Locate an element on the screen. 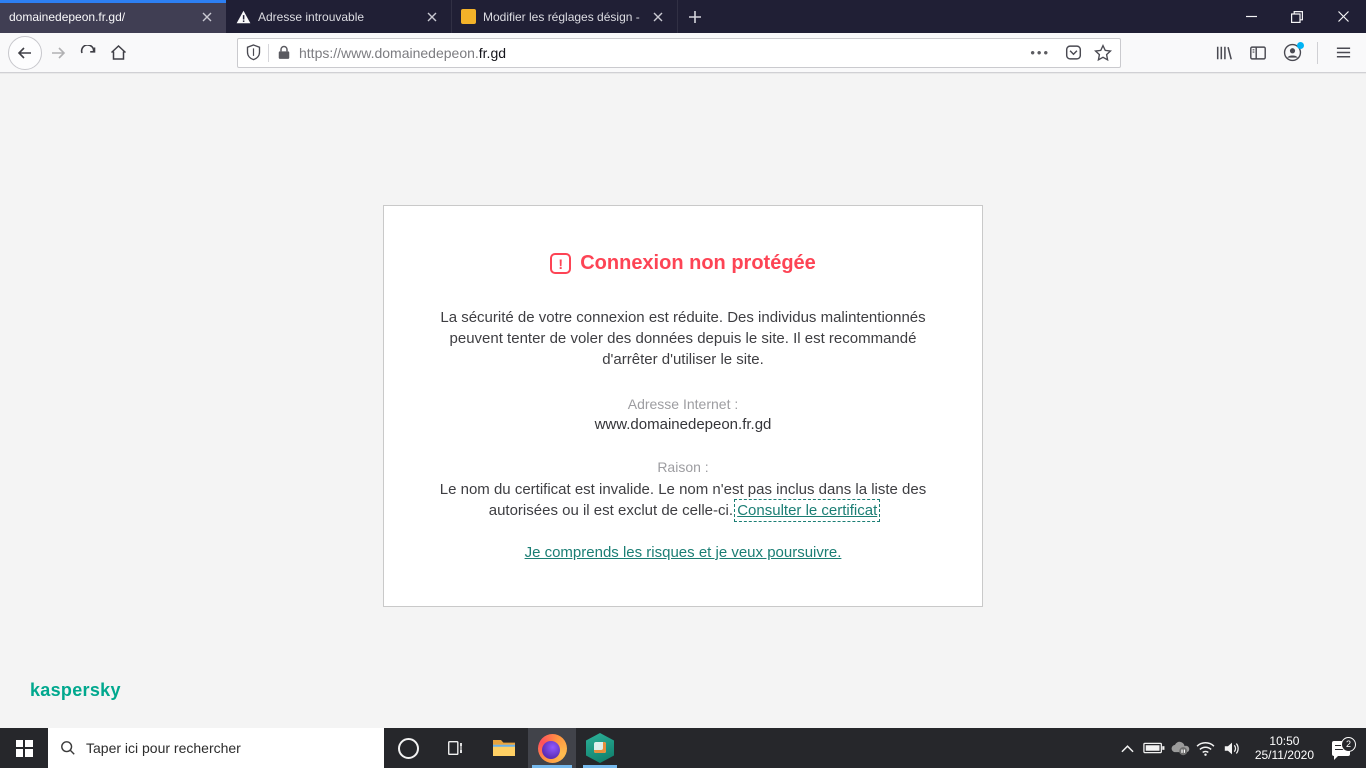 The height and width of the screenshot is (768, 1366). new-tab-button is located at coordinates (695, 16).